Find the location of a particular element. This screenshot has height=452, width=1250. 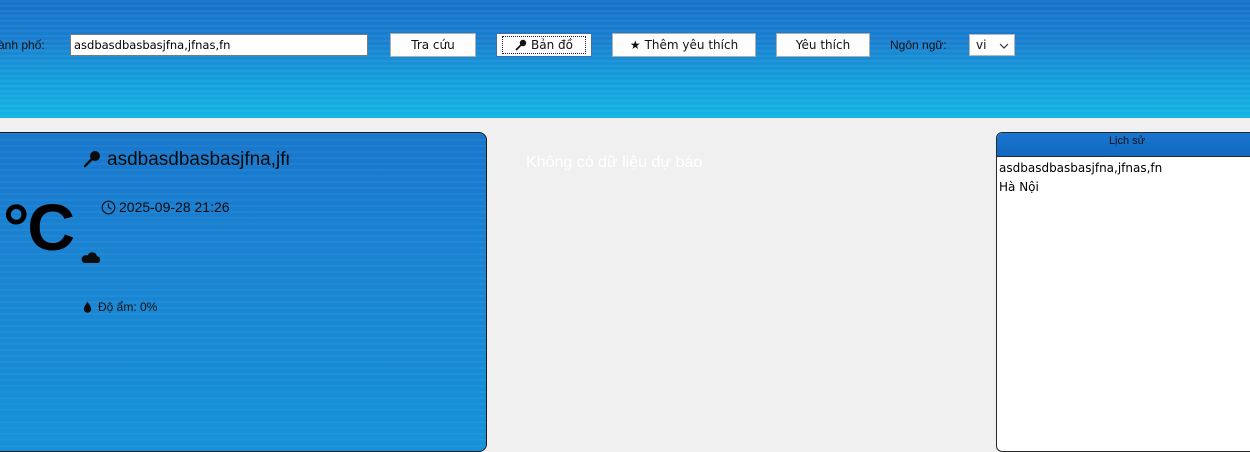

favorites-button: Yêu thích is located at coordinates (823, 45).